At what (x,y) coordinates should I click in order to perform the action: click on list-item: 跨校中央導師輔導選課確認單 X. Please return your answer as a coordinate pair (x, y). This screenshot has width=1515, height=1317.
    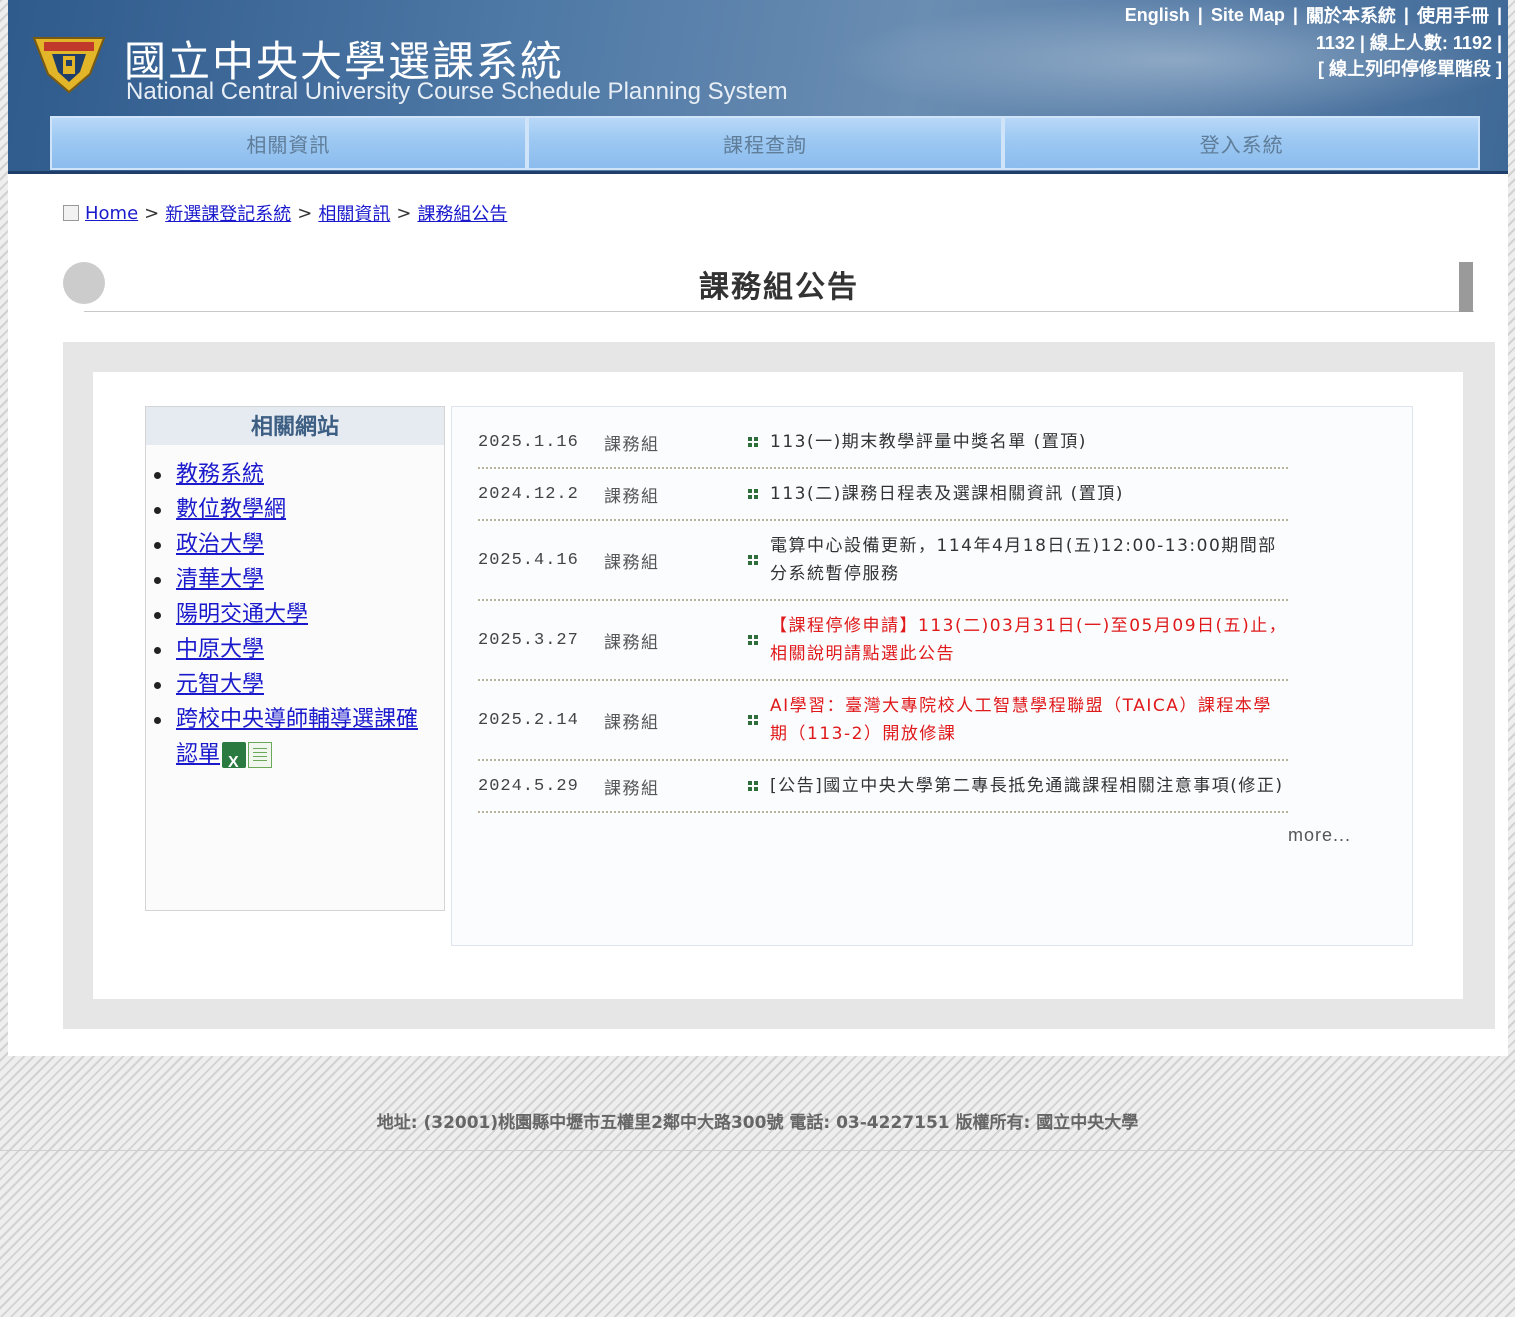
    Looking at the image, I should click on (287, 737).